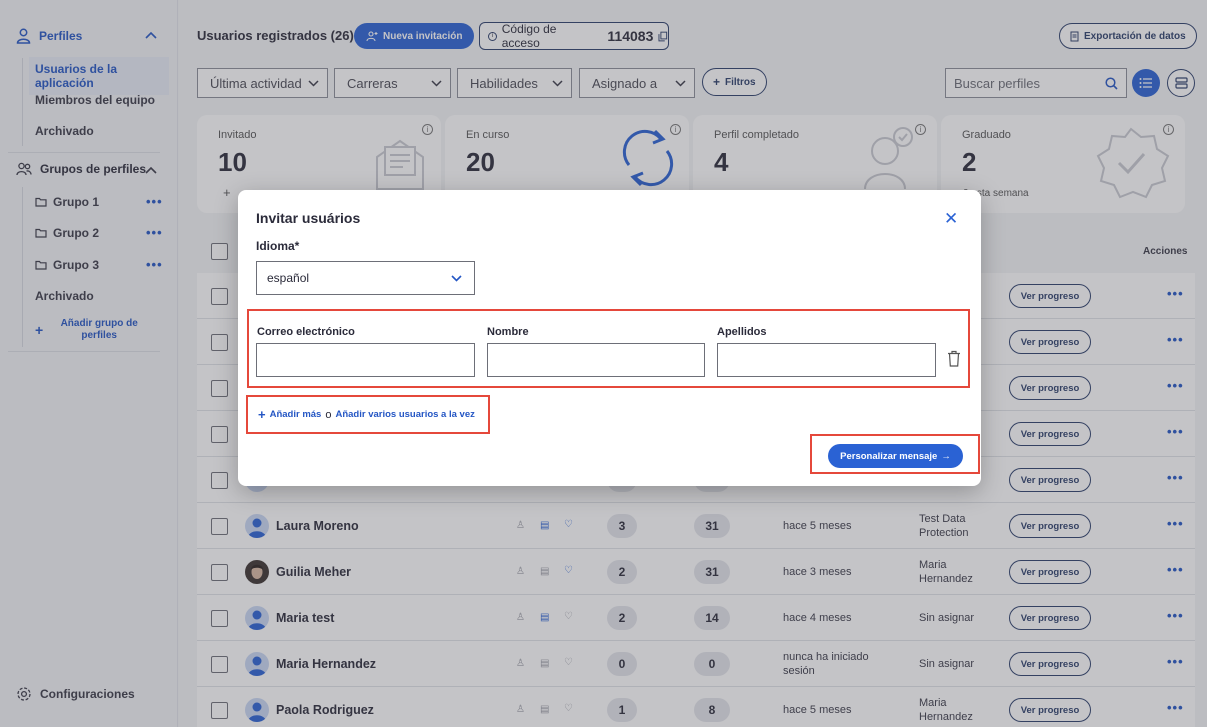 This screenshot has width=1207, height=727. I want to click on arrow-right-icon: →, so click(946, 456).